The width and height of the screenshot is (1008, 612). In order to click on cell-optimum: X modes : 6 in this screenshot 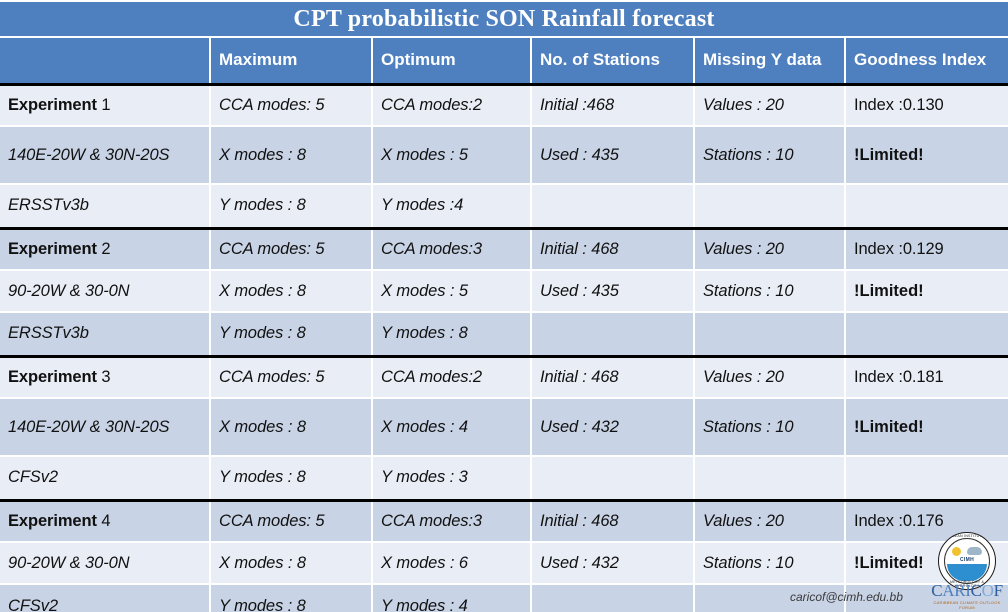, I will do `click(452, 563)`.